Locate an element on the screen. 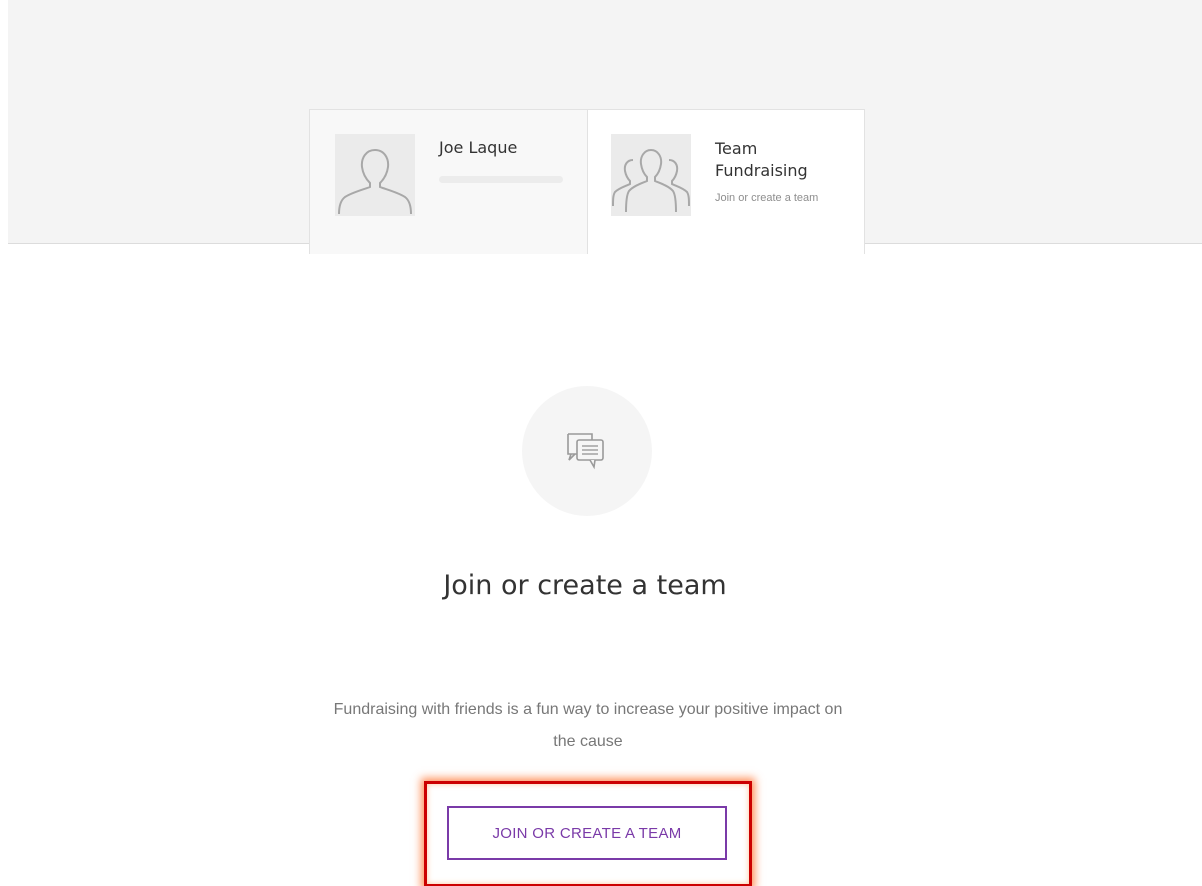 The width and height of the screenshot is (1202, 886). tab-personal-page: Joe Laque is located at coordinates (448, 181).